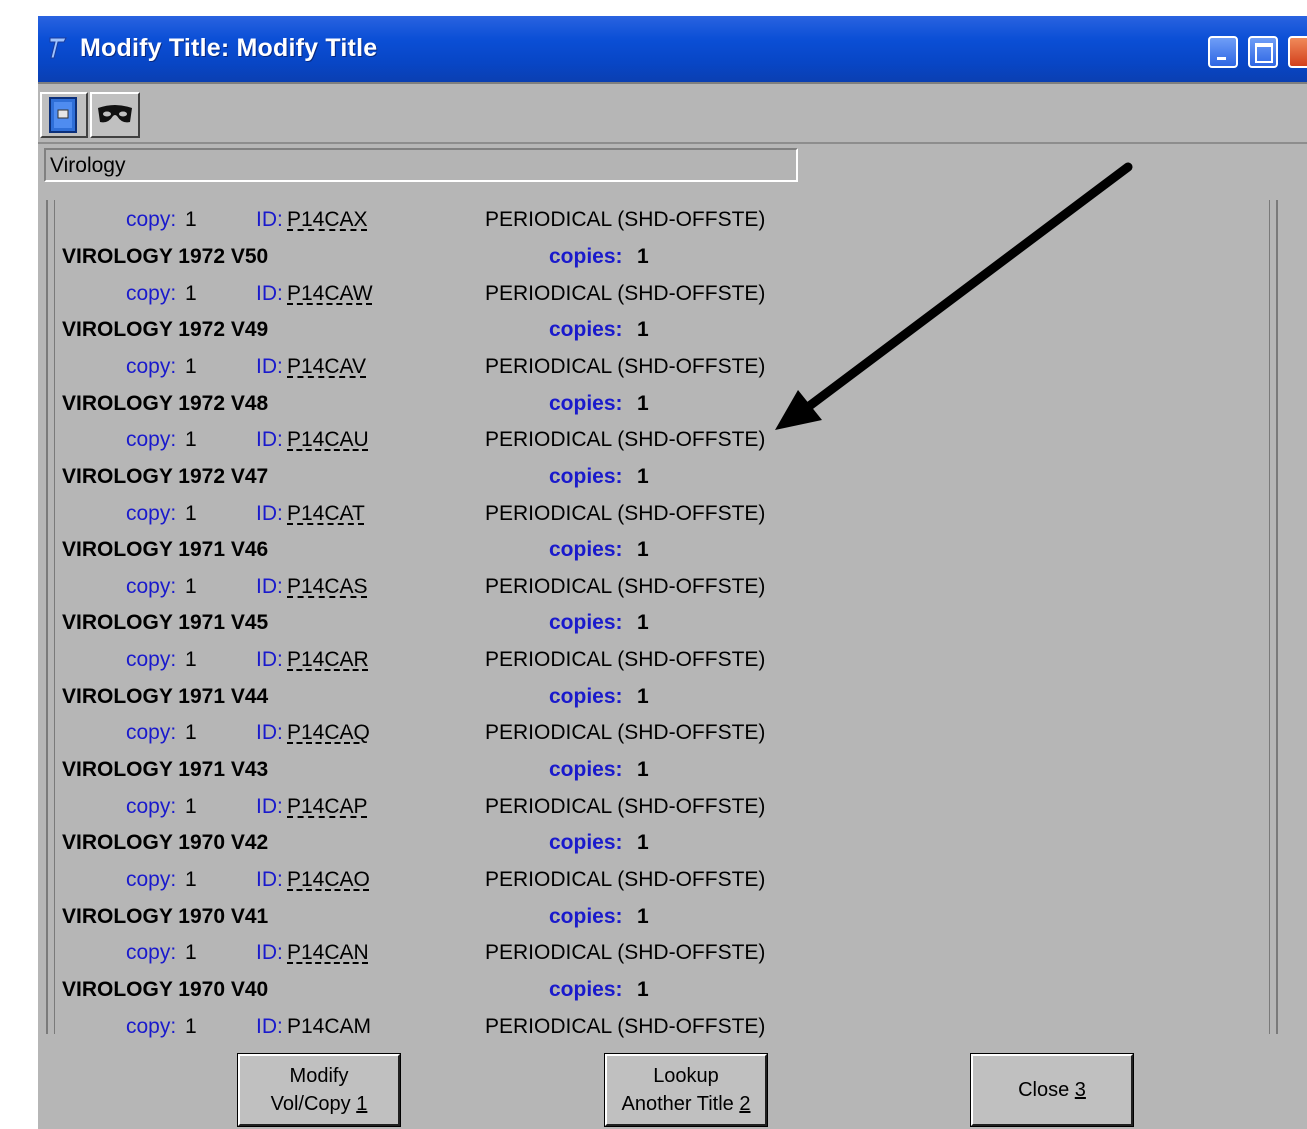 This screenshot has width=1307, height=1129. I want to click on item-id-link: P14CAP, so click(327, 807).